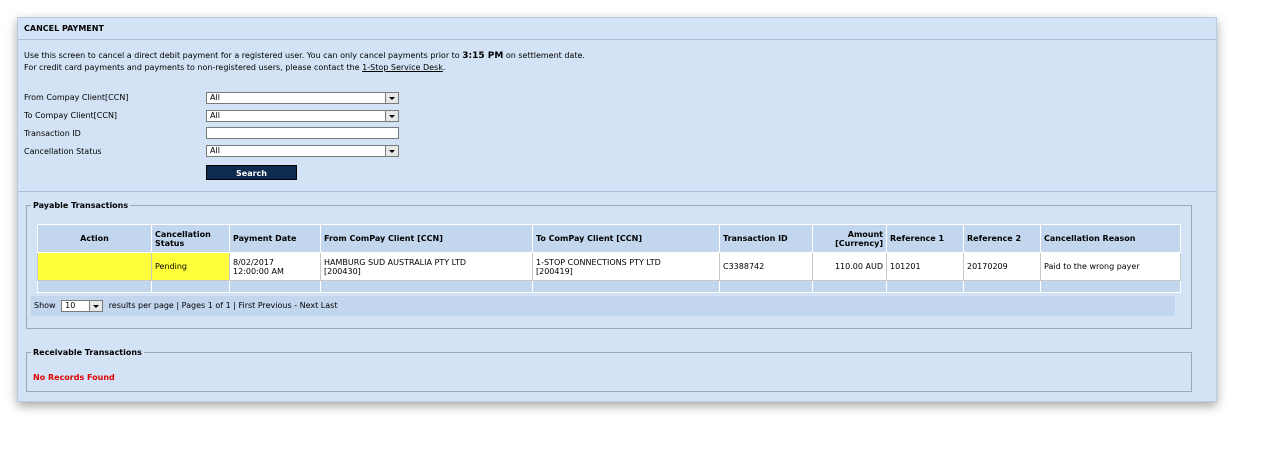 This screenshot has width=1265, height=452. What do you see at coordinates (849, 238) in the screenshot?
I see `col-amount: Amount [Currency]` at bounding box center [849, 238].